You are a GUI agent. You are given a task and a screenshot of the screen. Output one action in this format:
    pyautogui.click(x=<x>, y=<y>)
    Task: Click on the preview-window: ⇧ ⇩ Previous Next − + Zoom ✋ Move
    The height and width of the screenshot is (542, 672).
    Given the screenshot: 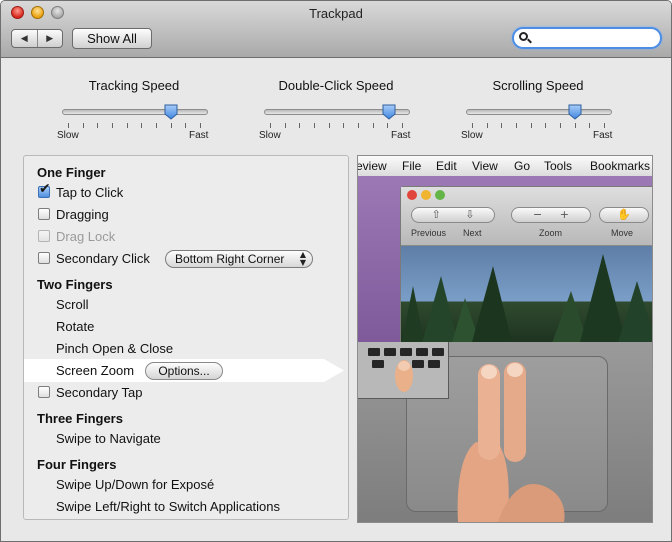 What is the action you would take?
    pyautogui.click(x=526, y=264)
    